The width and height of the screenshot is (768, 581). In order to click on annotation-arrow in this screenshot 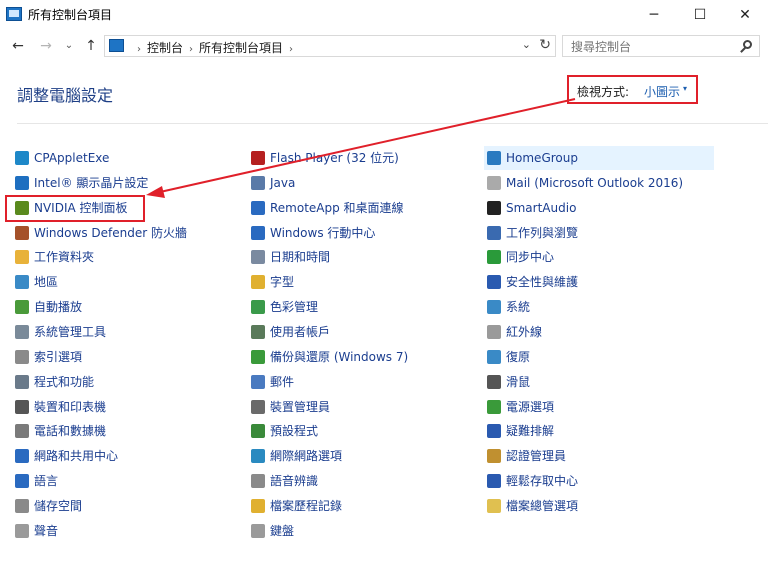, I will do `click(361, 148)`.